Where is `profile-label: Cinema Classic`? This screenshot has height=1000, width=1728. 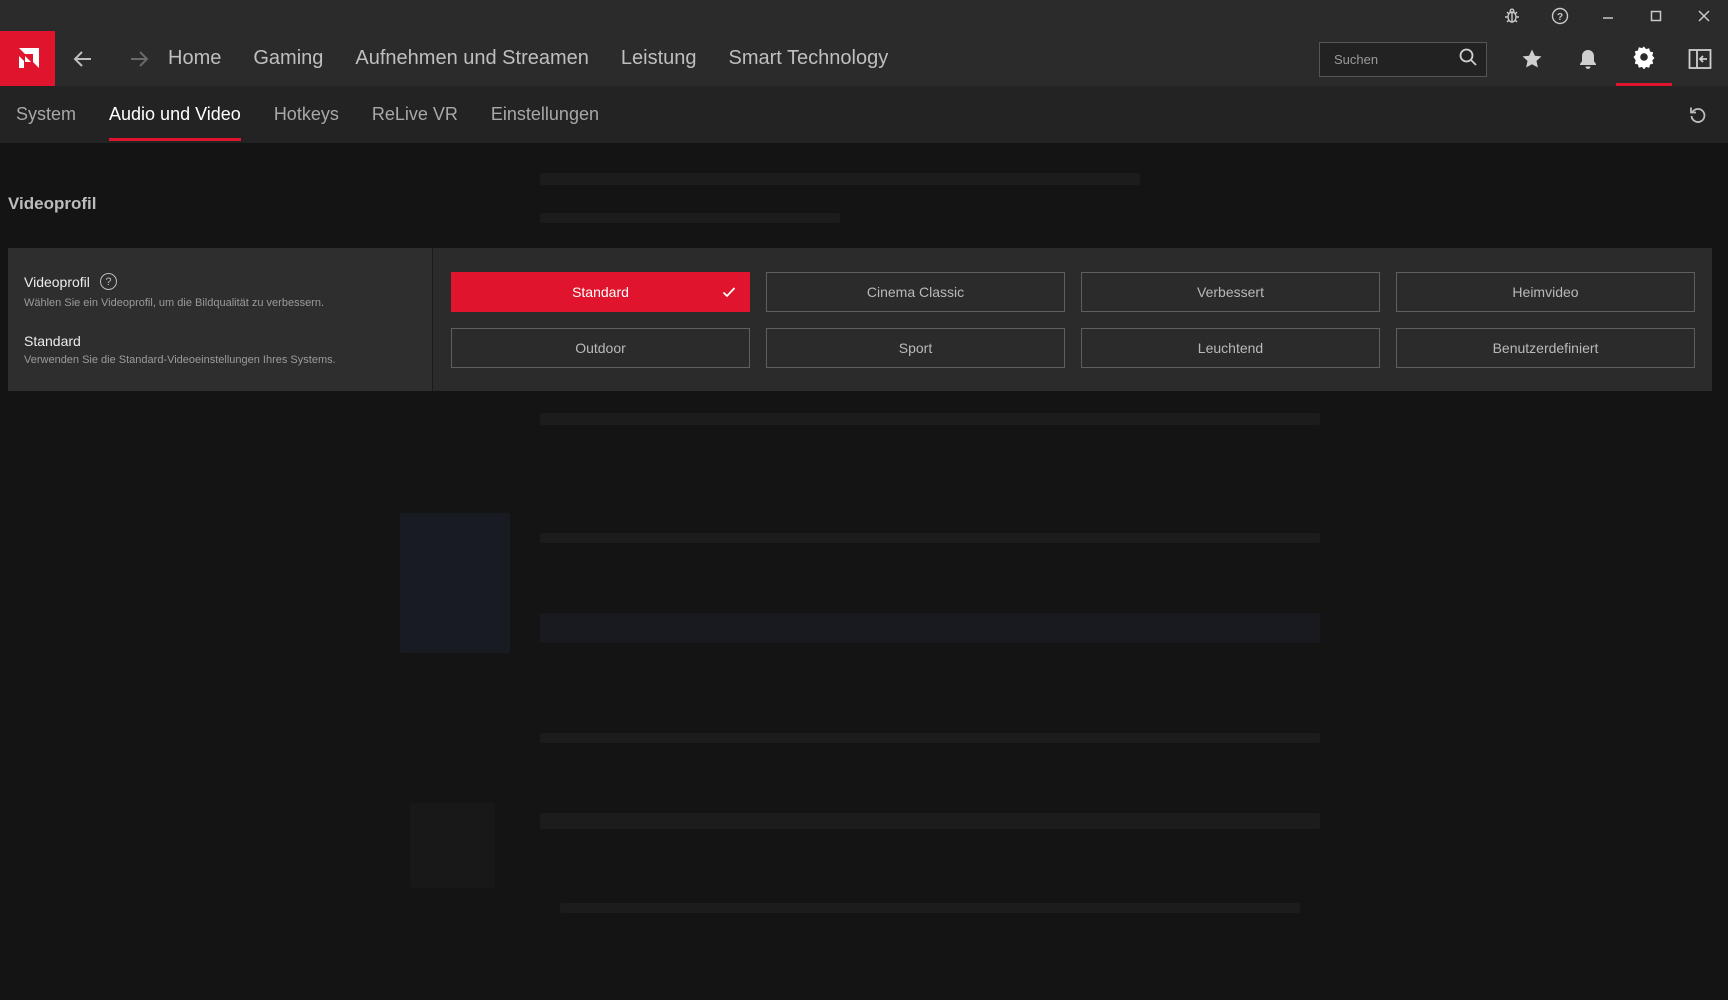
profile-label: Cinema Classic is located at coordinates (915, 292).